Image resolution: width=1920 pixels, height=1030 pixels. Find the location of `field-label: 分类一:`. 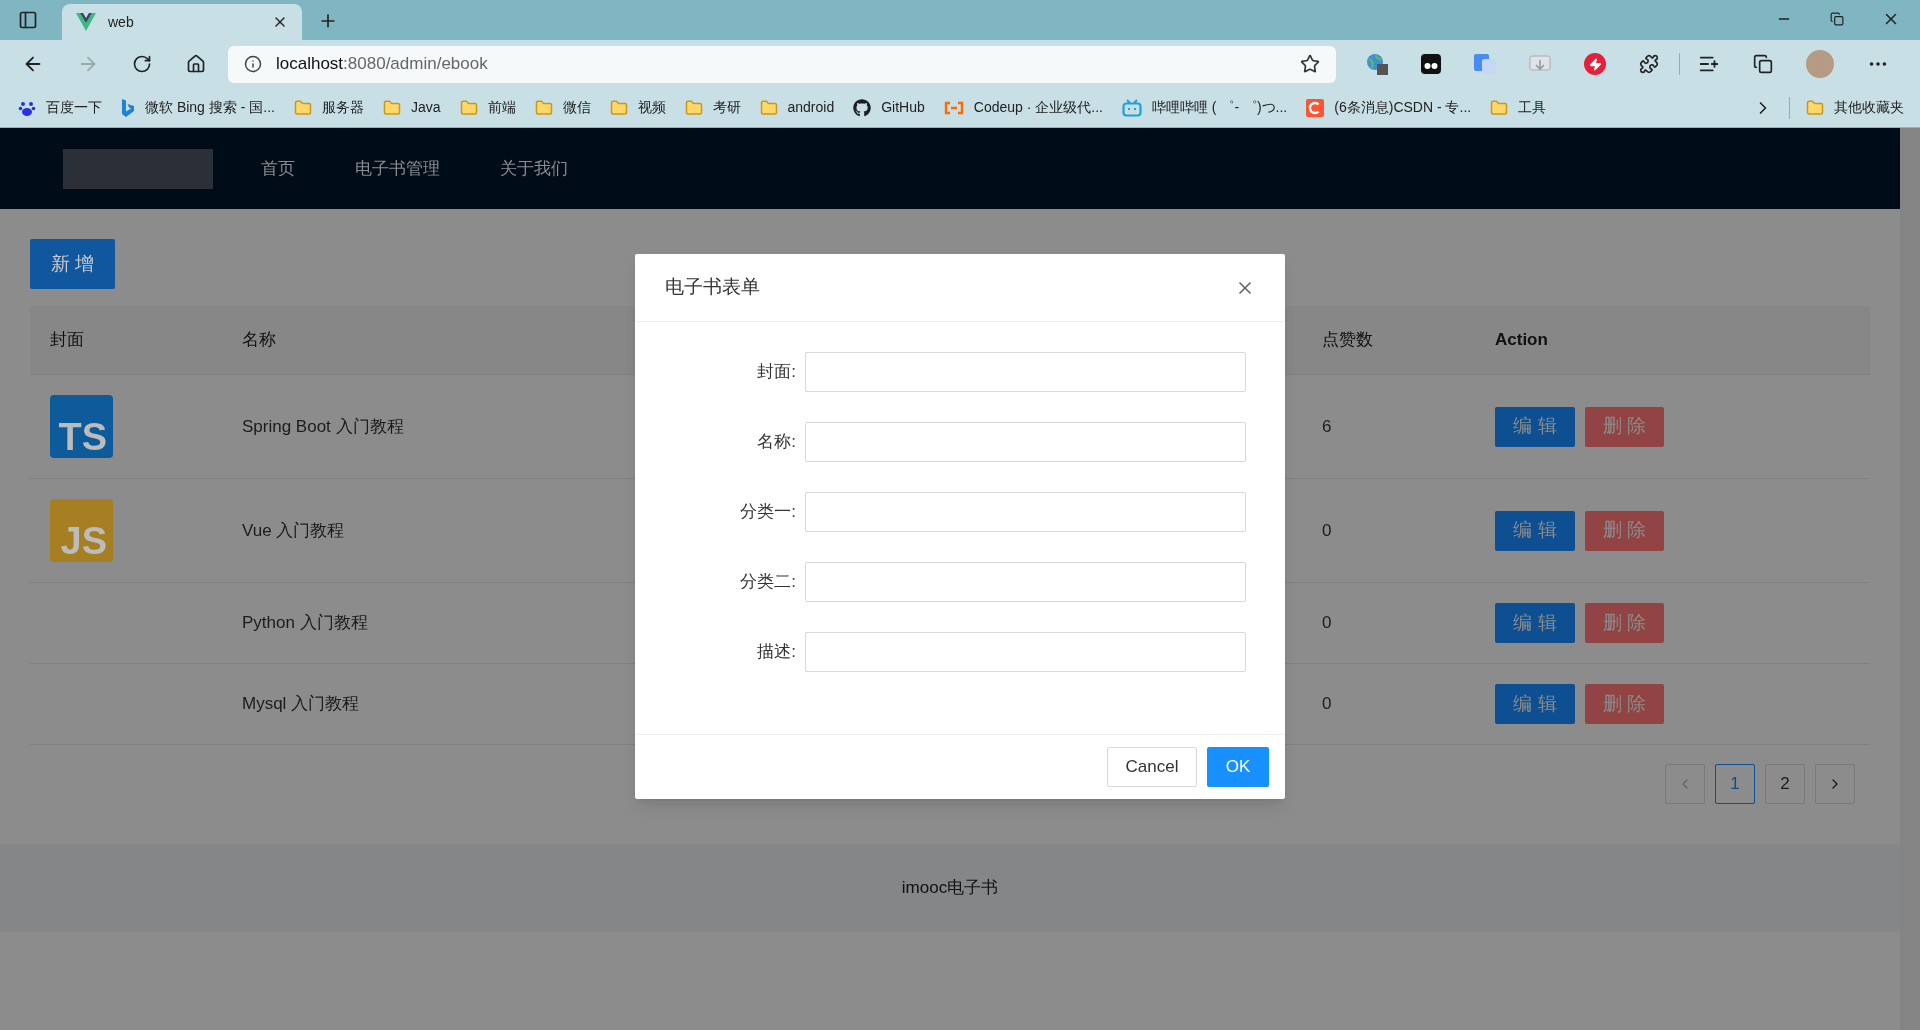

field-label: 分类一: is located at coordinates (768, 512).